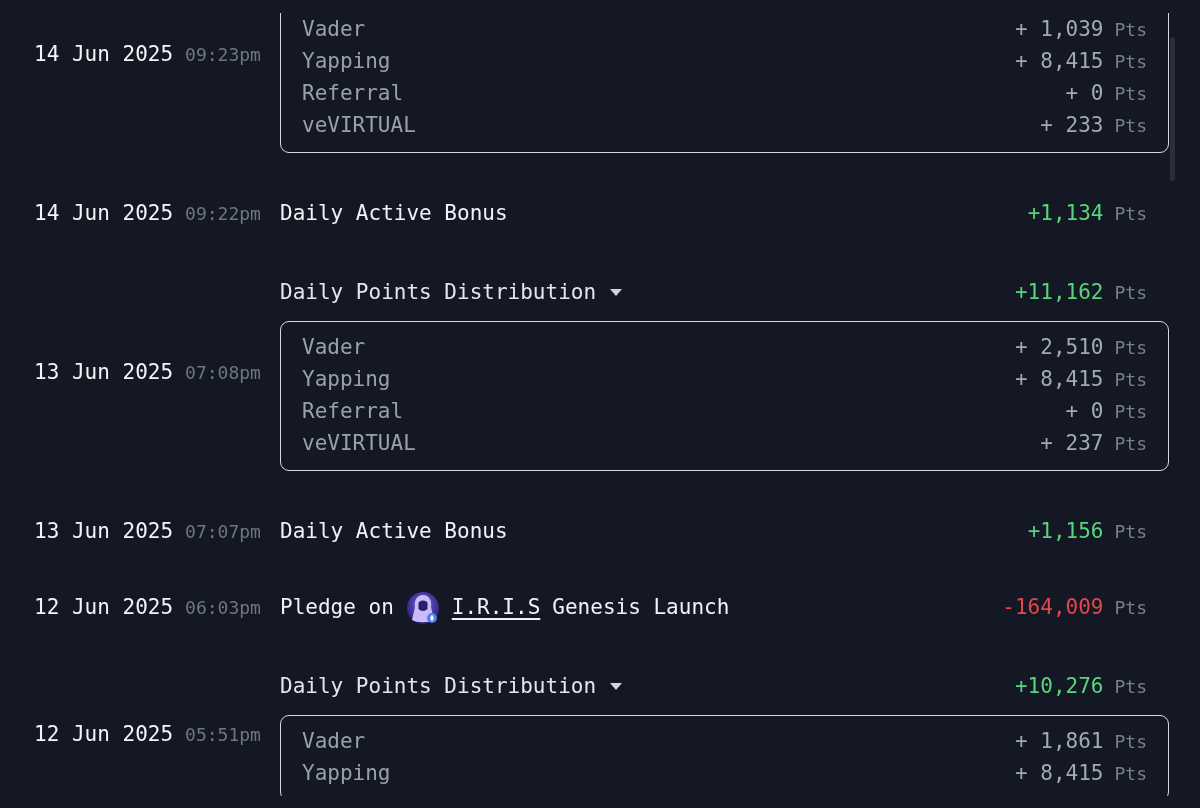  What do you see at coordinates (1065, 213) in the screenshot?
I see `points-amount: +1,134` at bounding box center [1065, 213].